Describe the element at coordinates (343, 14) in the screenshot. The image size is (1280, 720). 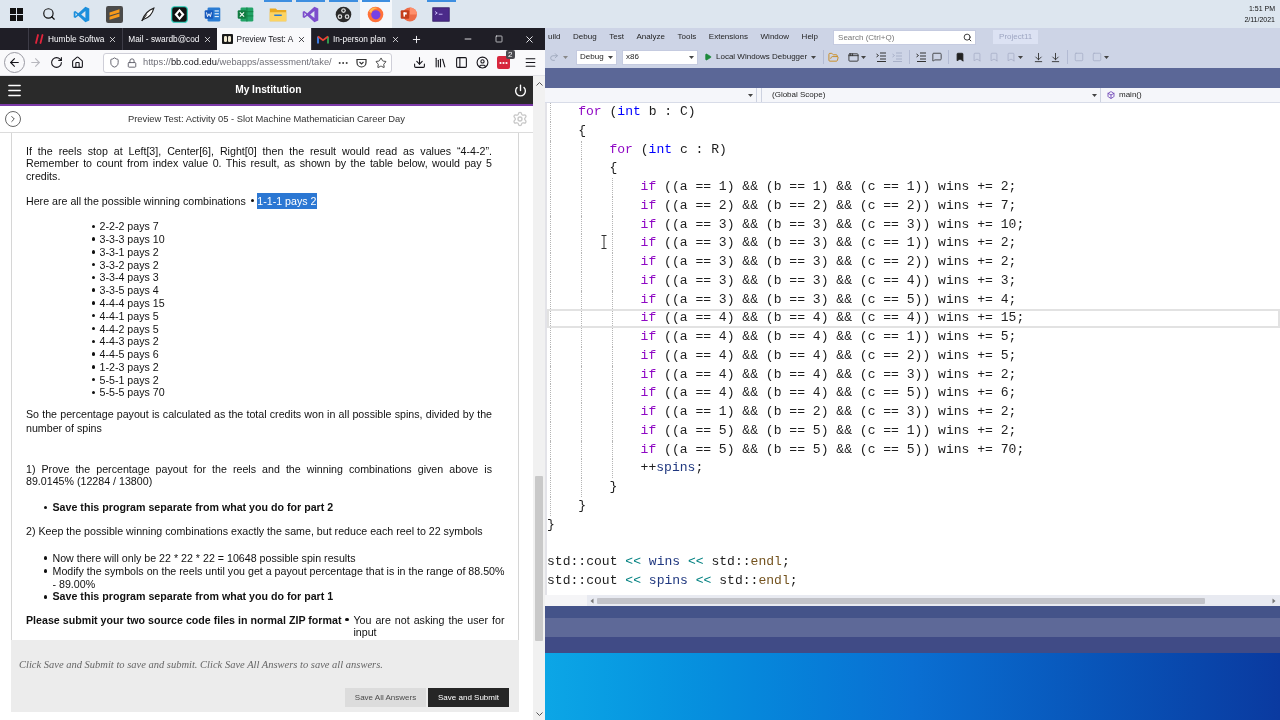
I see `aperture-icon` at that location.